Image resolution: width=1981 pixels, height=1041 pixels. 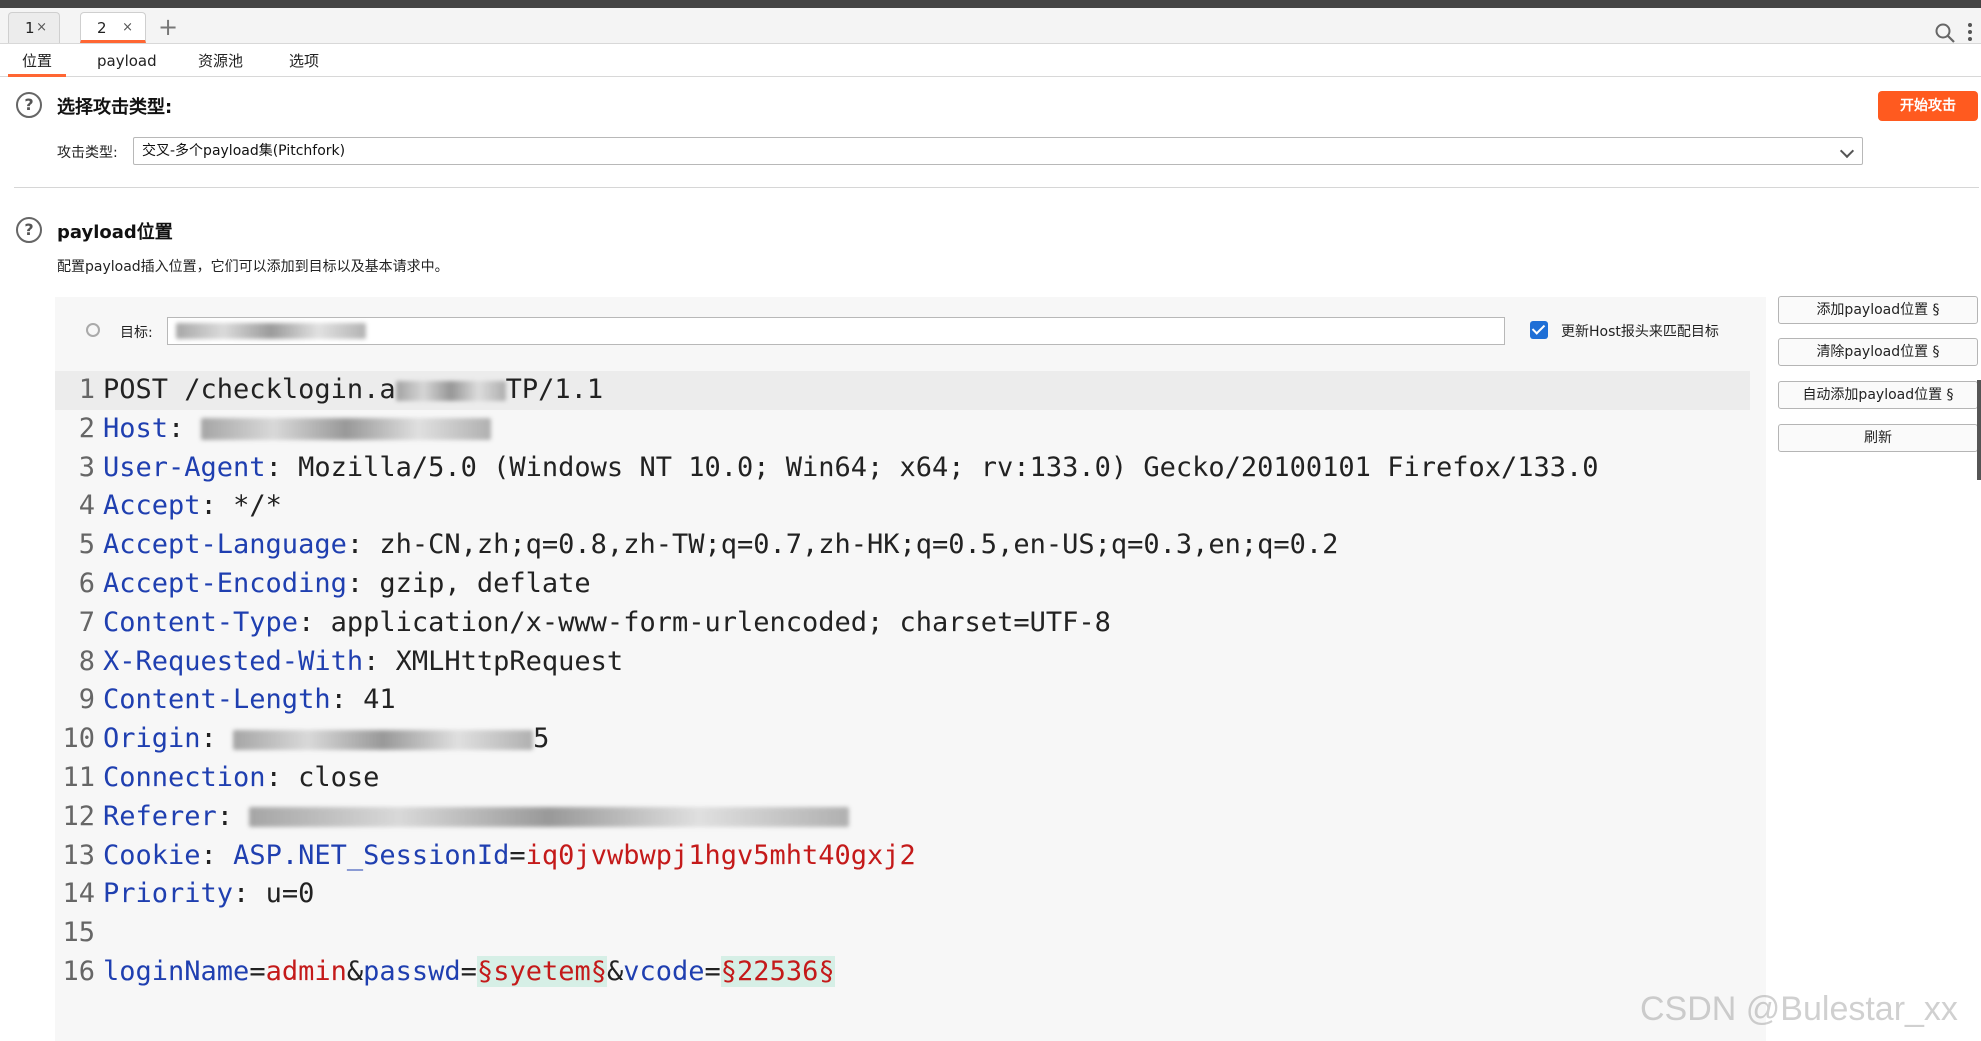 What do you see at coordinates (87, 153) in the screenshot?
I see `attack-type-label: 攻击类型:` at bounding box center [87, 153].